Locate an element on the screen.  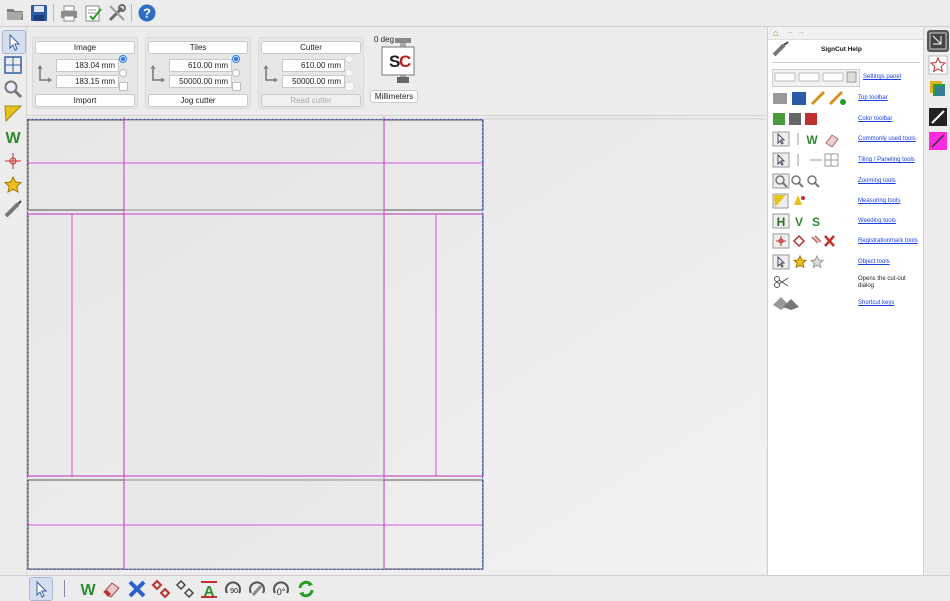
line-color-icon is located at coordinates (938, 117).